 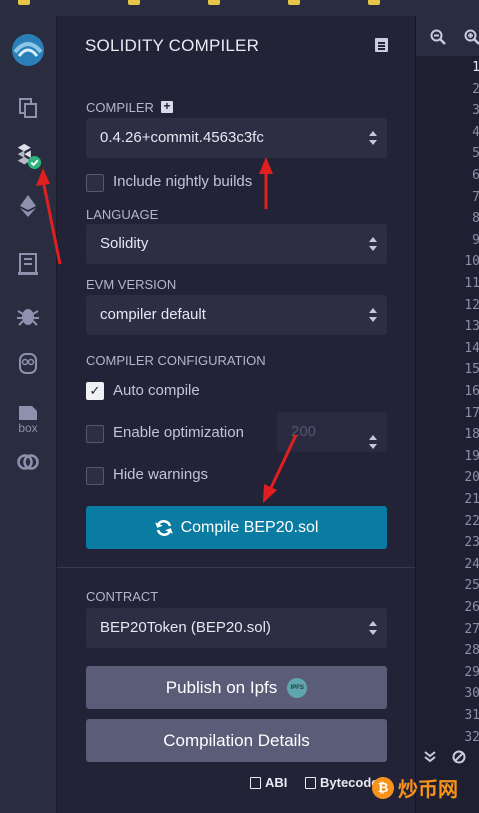 What do you see at coordinates (430, 757) in the screenshot?
I see `double-chevron-down-icon` at bounding box center [430, 757].